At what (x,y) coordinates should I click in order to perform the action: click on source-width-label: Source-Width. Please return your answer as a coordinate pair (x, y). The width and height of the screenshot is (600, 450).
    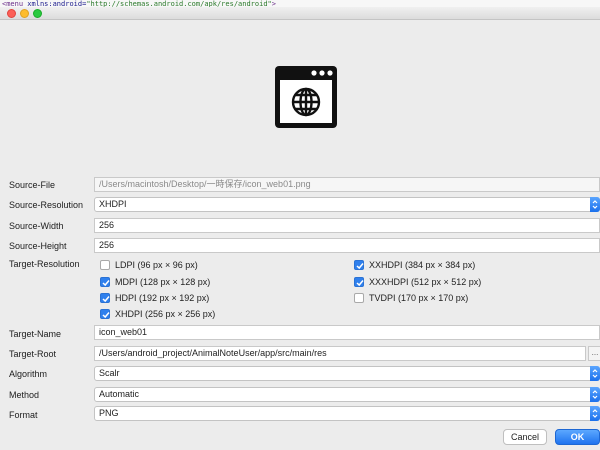
    Looking at the image, I should click on (36, 226).